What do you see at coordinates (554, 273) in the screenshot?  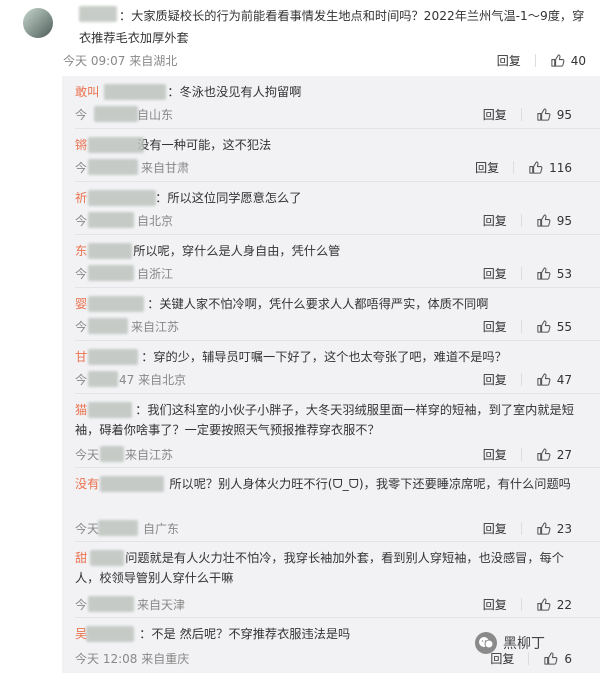 I see `like-button: 53` at bounding box center [554, 273].